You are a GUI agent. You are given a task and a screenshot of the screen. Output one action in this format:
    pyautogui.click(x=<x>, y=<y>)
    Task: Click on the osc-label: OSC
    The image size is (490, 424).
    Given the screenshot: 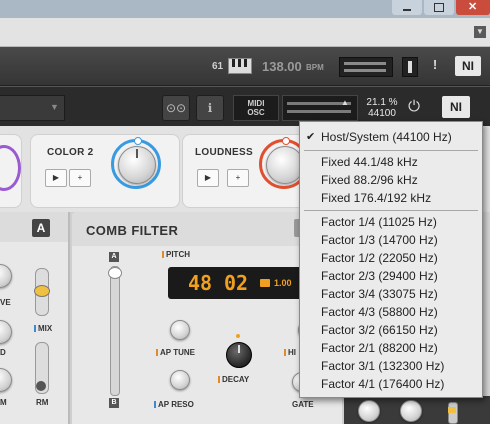 What is the action you would take?
    pyautogui.click(x=256, y=112)
    